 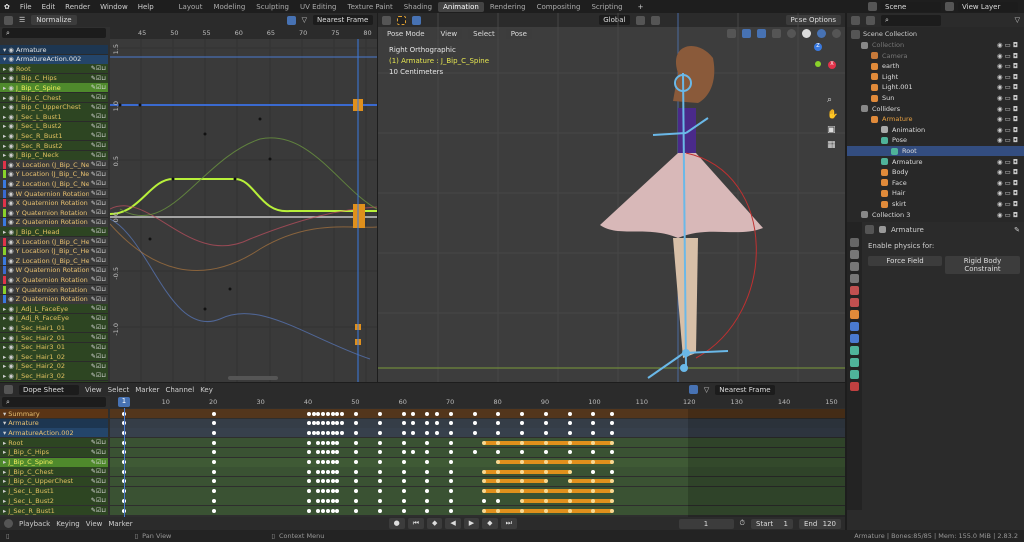 What do you see at coordinates (508, 7) in the screenshot?
I see `workspace-tab-rendering: Rendering` at bounding box center [508, 7].